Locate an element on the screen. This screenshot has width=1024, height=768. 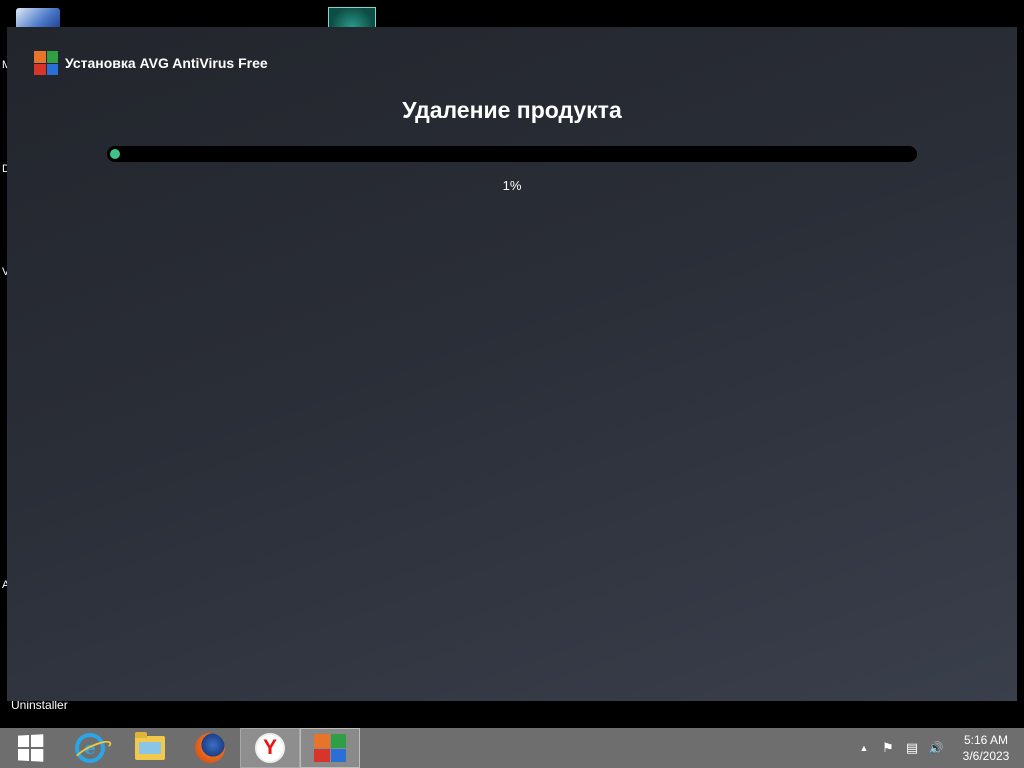
show-hidden-icons-icon: ▲ is located at coordinates (864, 748).